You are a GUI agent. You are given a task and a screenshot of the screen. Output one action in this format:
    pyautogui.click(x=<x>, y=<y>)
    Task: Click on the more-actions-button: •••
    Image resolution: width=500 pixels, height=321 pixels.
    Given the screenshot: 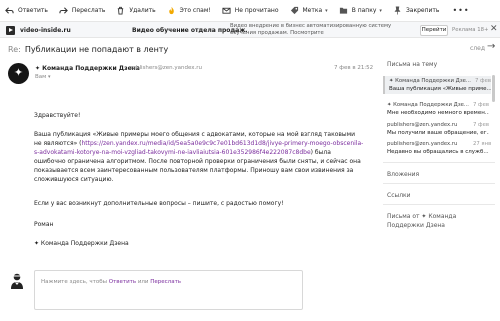 What is the action you would take?
    pyautogui.click(x=460, y=10)
    